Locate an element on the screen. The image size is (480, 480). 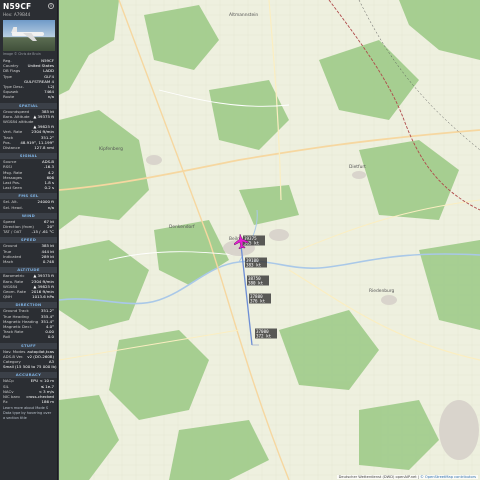
info-row-value: 1013.6 hPa is located at coordinates (43, 297).